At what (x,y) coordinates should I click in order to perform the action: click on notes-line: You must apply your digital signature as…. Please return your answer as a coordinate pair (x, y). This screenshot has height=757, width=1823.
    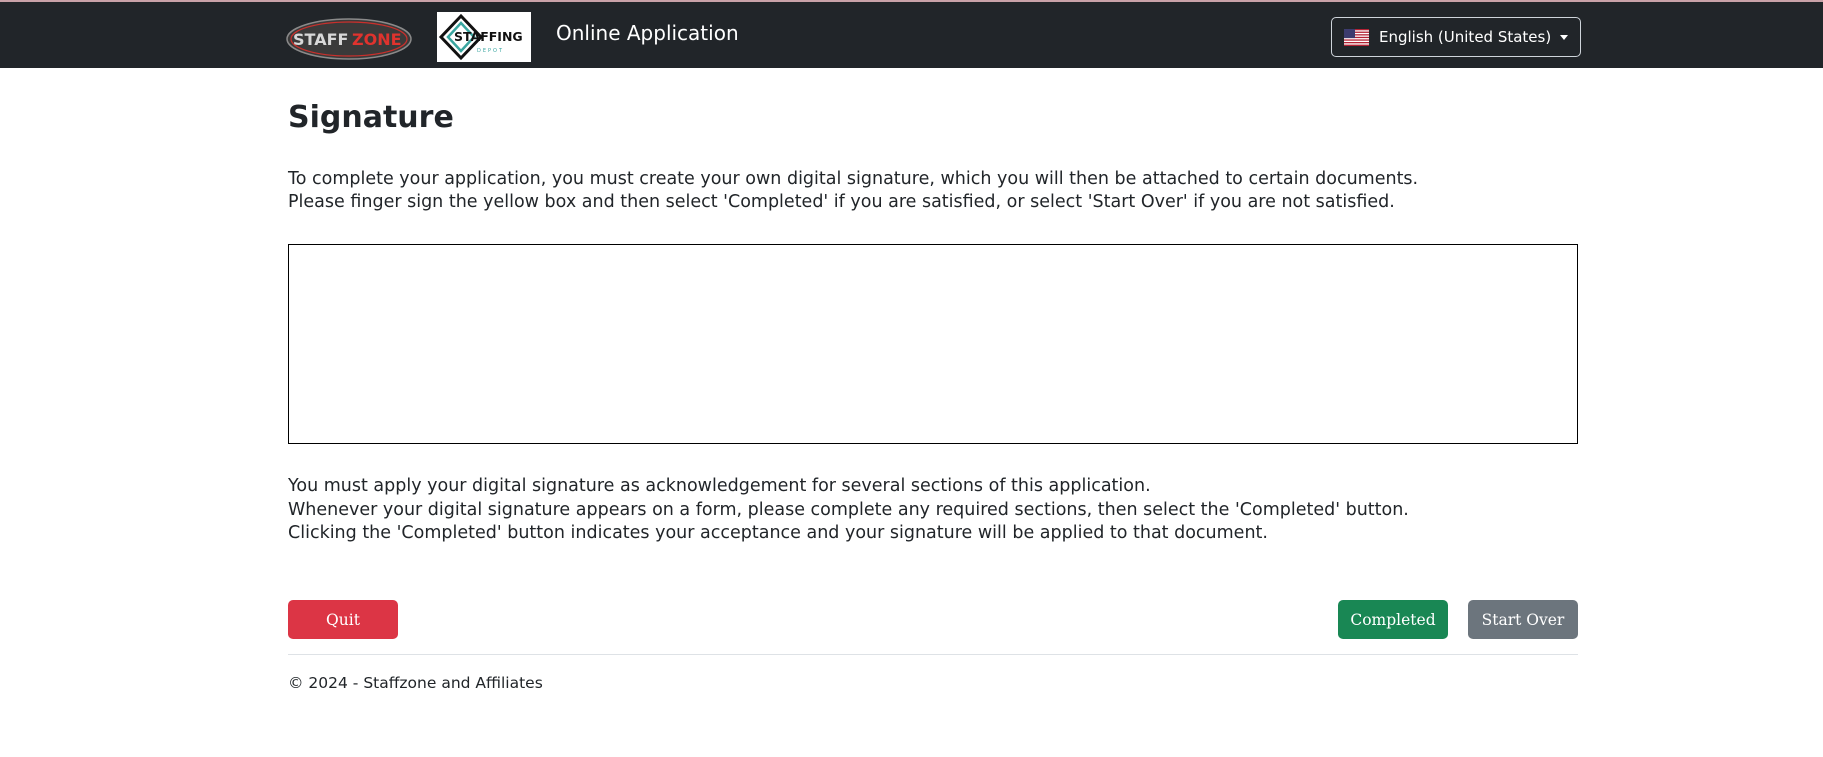
    Looking at the image, I should click on (719, 486).